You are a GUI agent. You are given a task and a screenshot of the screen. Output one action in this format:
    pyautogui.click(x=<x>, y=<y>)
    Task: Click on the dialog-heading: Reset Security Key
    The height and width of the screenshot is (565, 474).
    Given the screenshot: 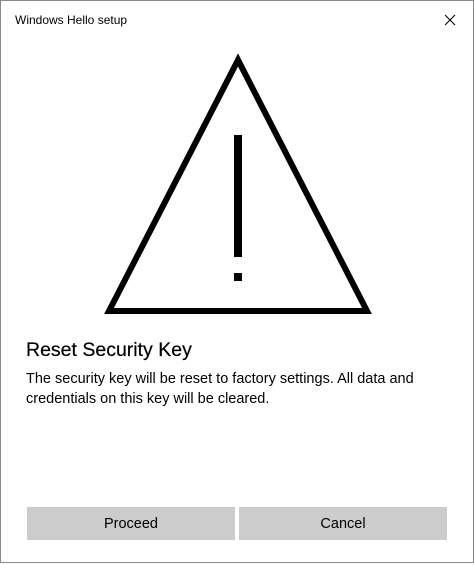 What is the action you would take?
    pyautogui.click(x=109, y=350)
    